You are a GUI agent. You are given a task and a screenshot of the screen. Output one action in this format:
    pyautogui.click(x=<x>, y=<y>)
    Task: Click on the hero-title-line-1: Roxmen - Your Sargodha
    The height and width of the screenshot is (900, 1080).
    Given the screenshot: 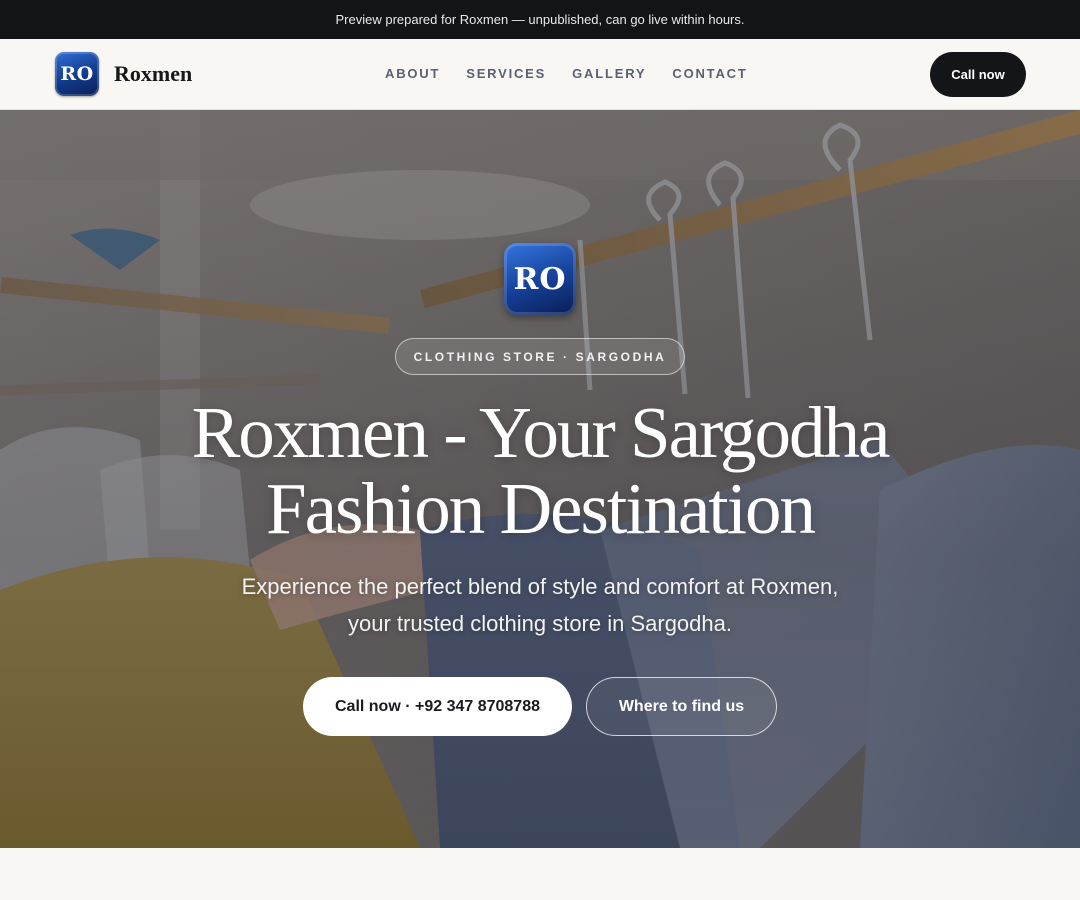 What is the action you would take?
    pyautogui.click(x=541, y=432)
    